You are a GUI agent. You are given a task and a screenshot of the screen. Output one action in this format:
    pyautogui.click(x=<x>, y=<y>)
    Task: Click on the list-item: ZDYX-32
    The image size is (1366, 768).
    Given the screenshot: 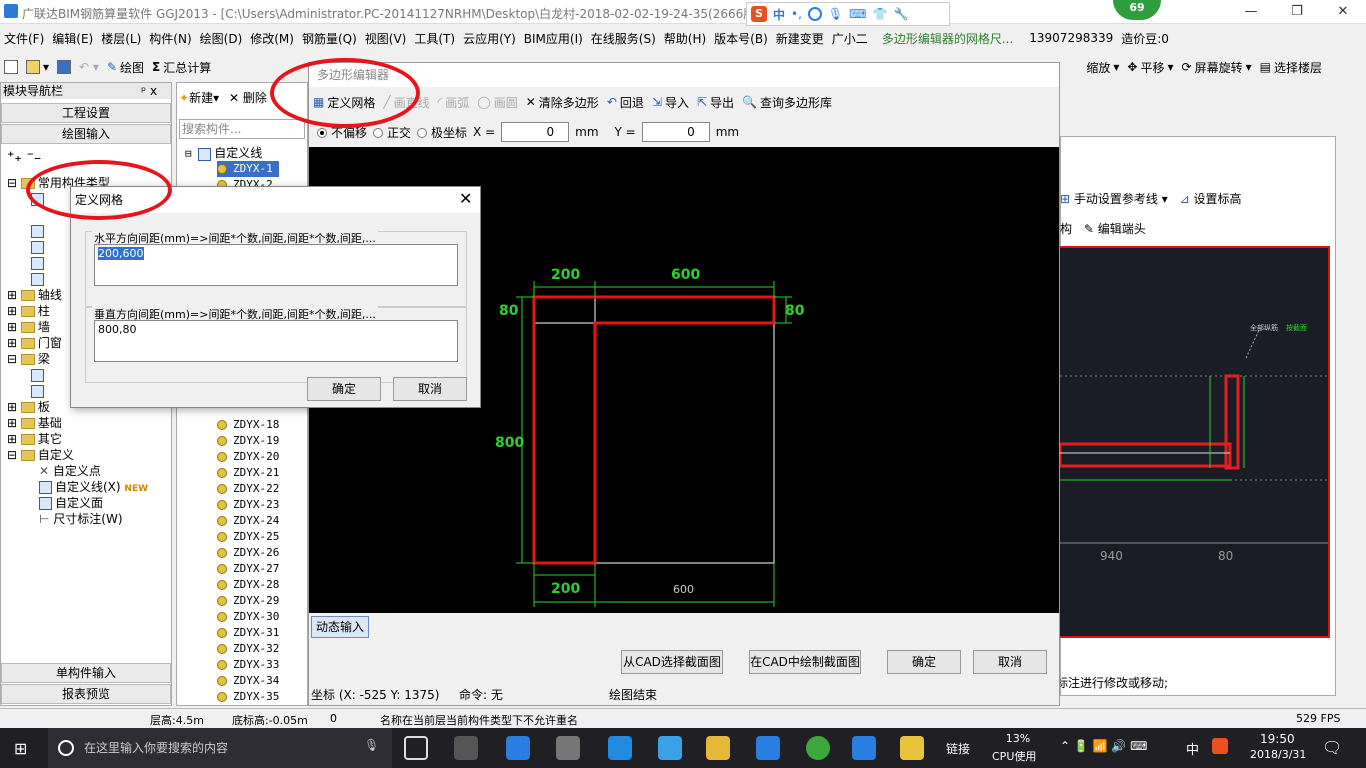 What is the action you would take?
    pyautogui.click(x=248, y=649)
    